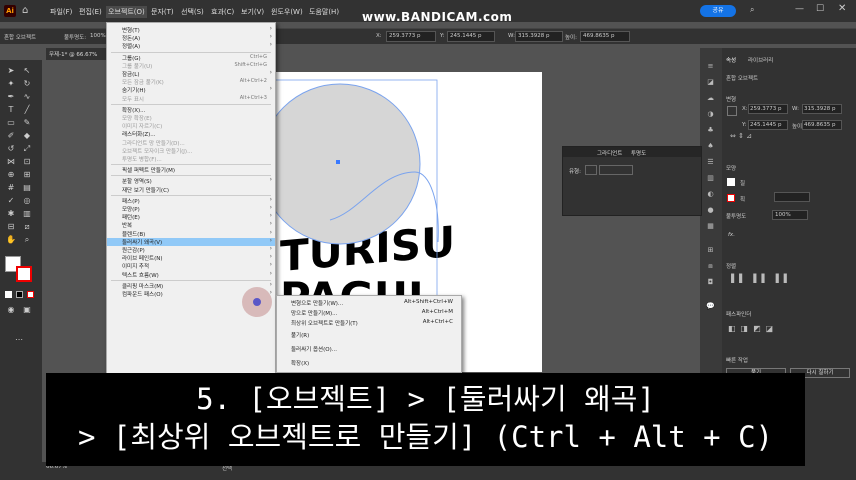 The image size is (856, 480). What do you see at coordinates (741, 136) in the screenshot?
I see `flip-icon: ⇔ ⇕ ⊿` at bounding box center [741, 136].